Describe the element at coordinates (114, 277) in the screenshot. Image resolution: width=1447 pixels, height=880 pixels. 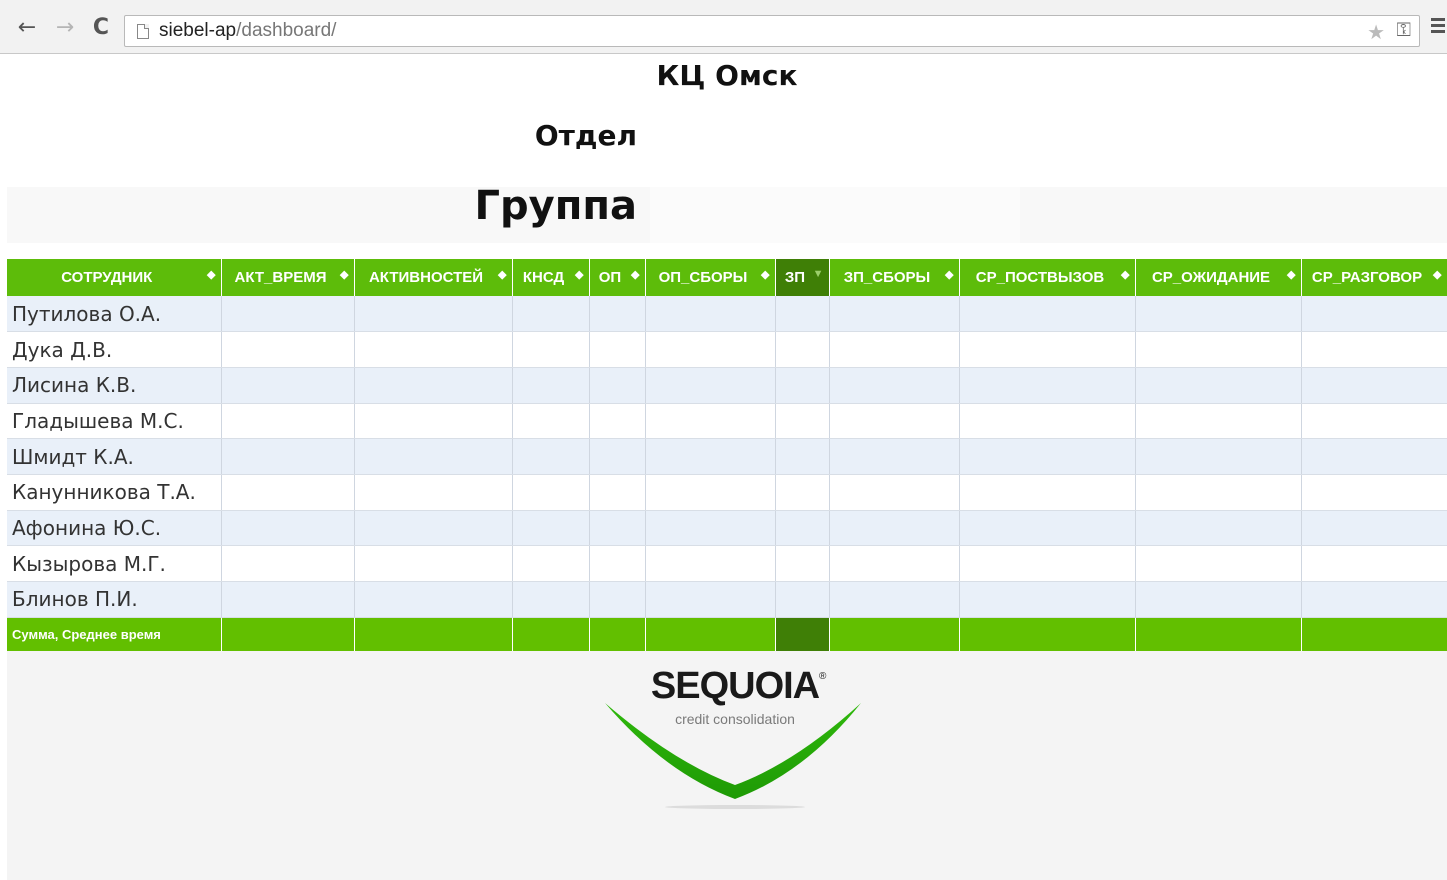
I see `column-header-employee: СОТРУДНИК ◆` at that location.